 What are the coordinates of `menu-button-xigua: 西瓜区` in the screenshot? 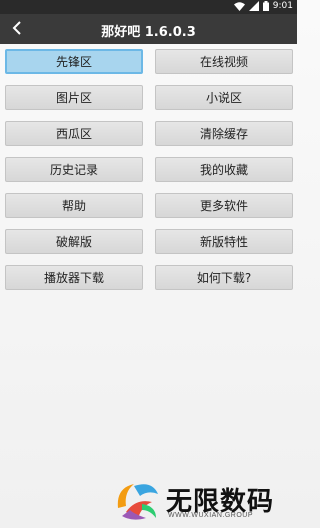 It's located at (74, 133).